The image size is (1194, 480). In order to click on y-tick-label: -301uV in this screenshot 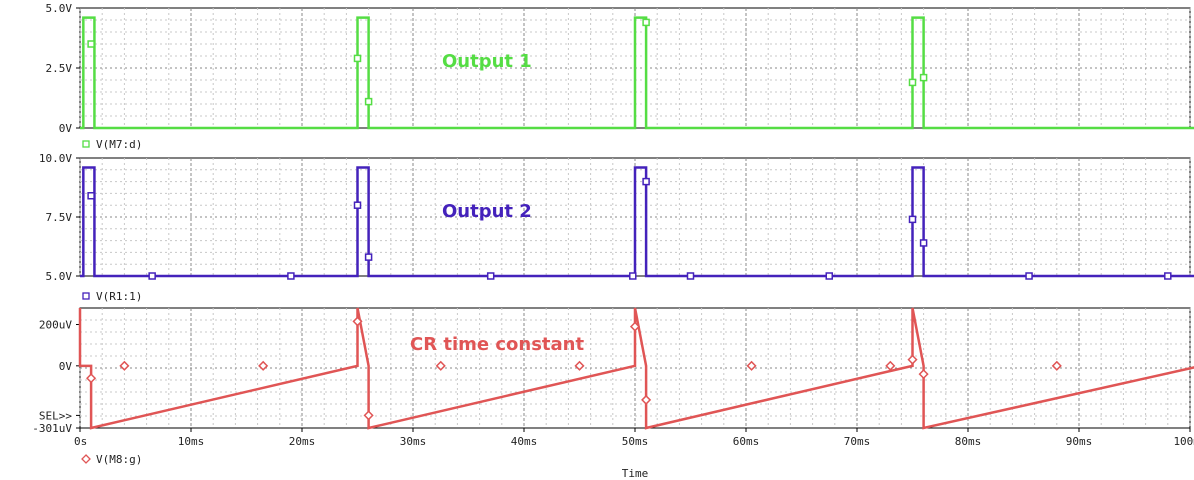, I will do `click(52, 428)`.